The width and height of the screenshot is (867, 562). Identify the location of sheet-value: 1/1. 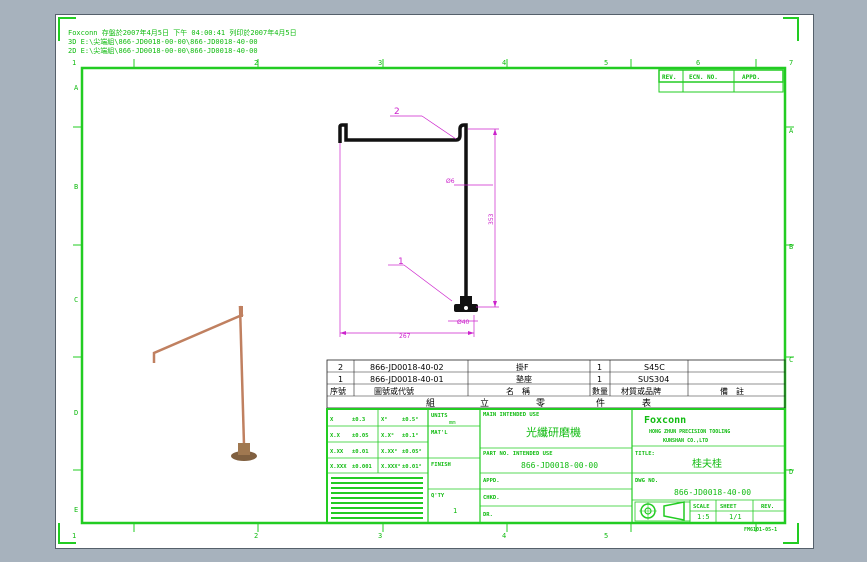
(735, 517).